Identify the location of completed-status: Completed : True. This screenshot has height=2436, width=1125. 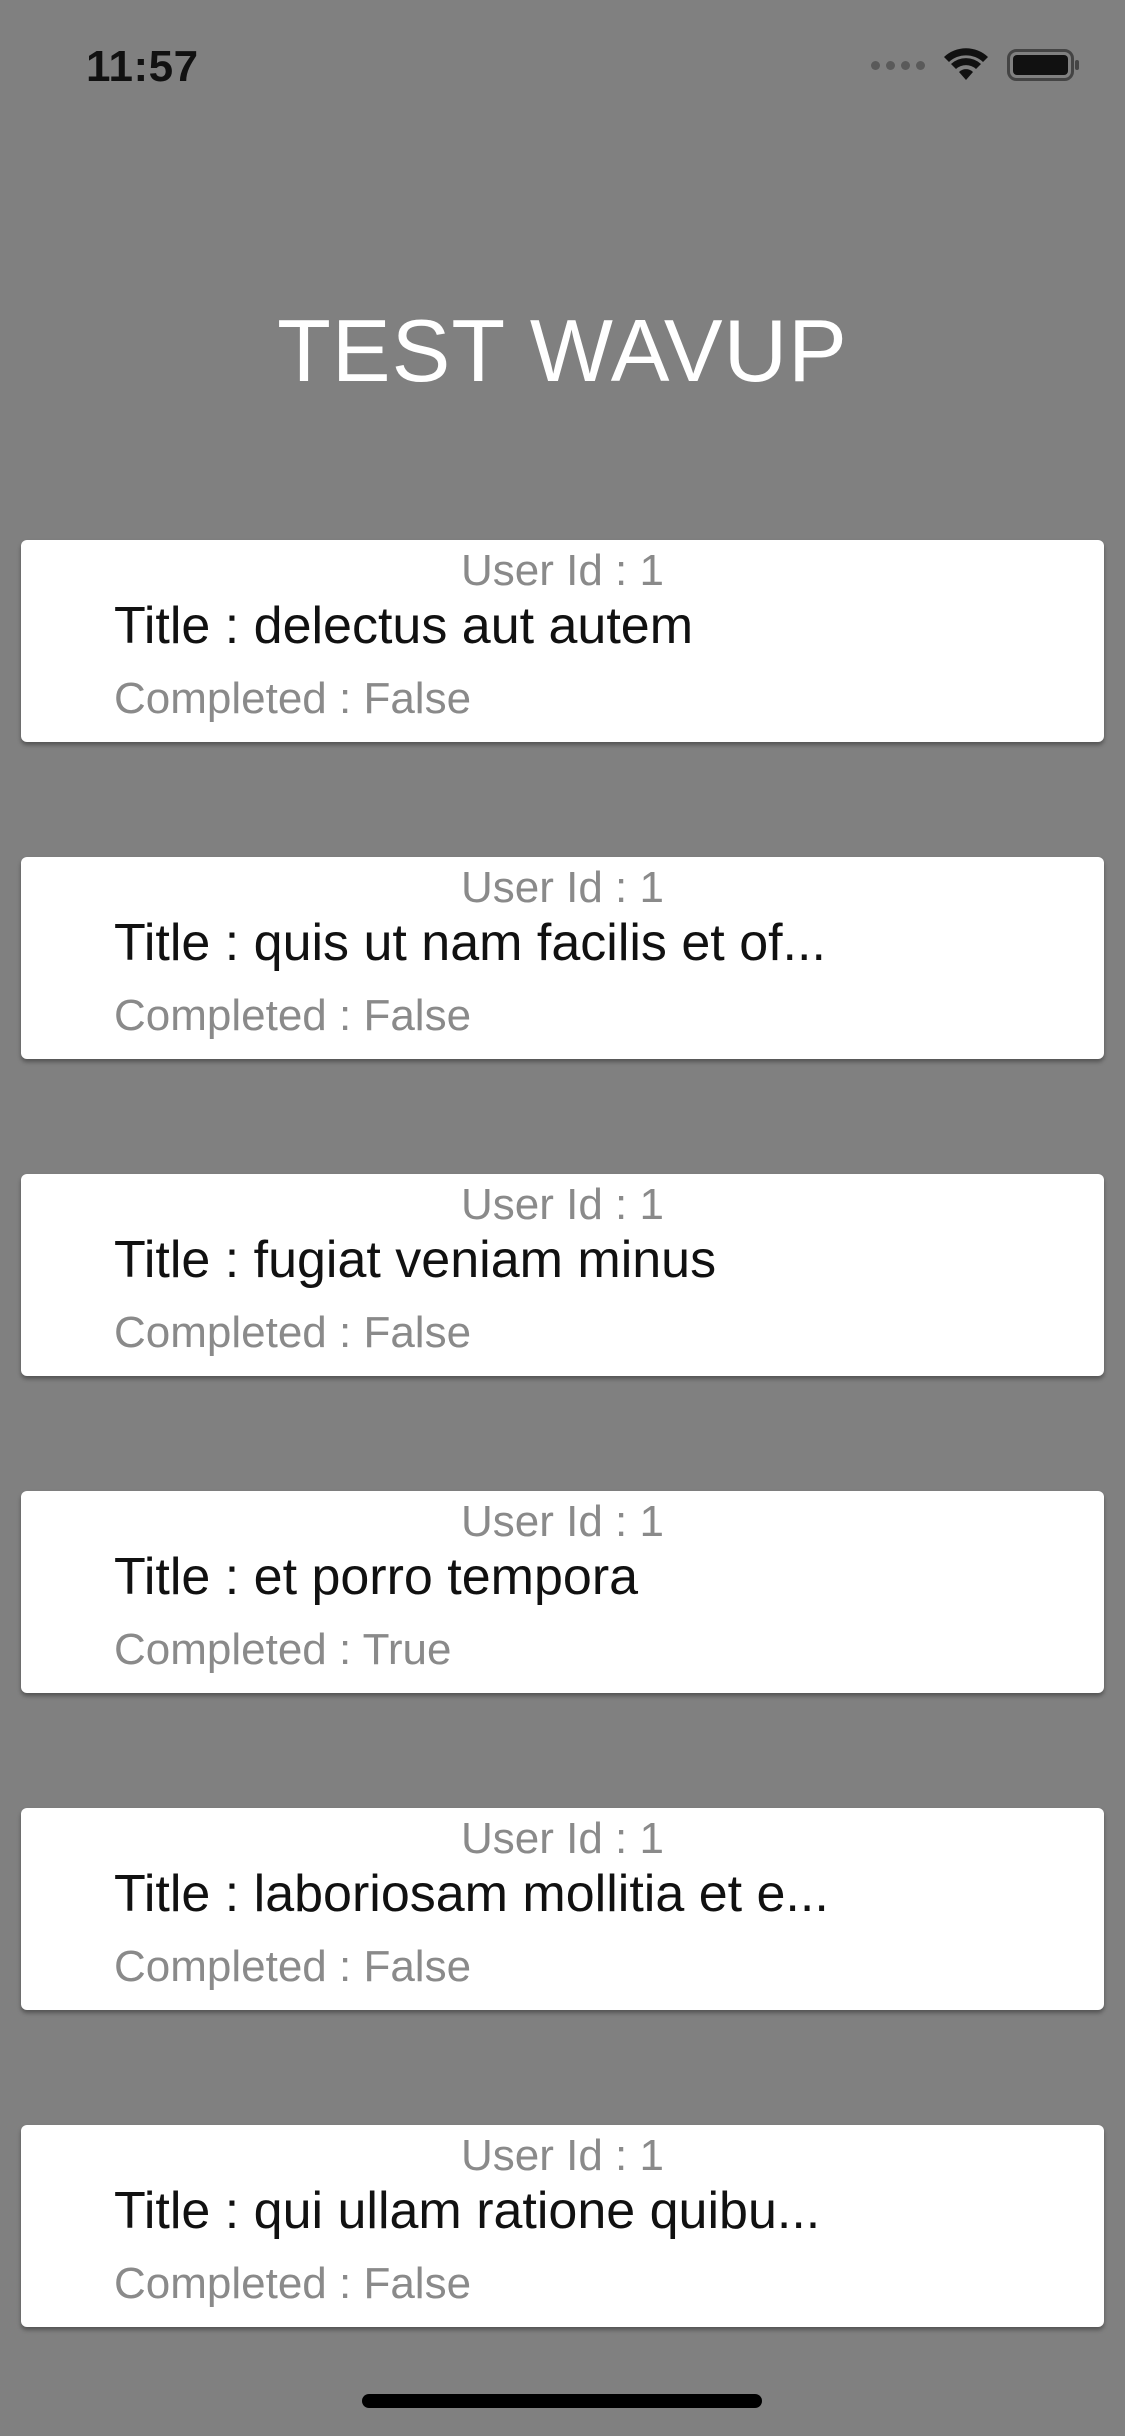
(283, 1649).